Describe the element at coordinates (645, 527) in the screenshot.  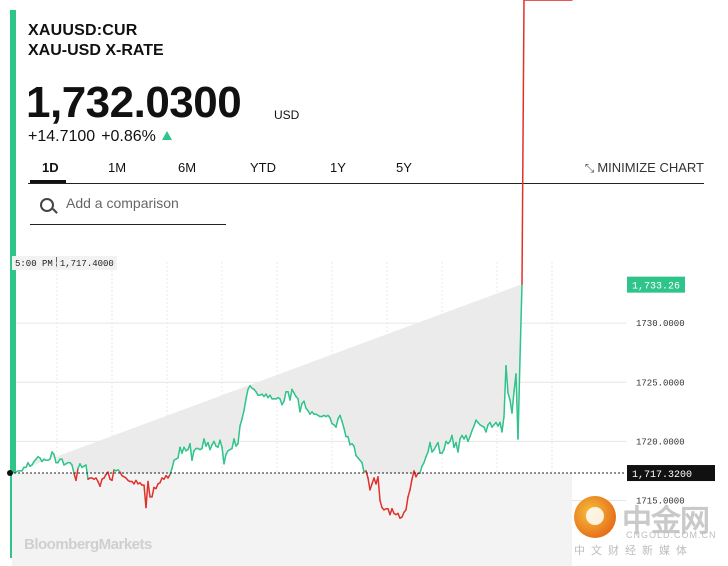
I see `cngold-watermark: 中金网 CNGOLD.COM.CN 中文财经新媒体` at that location.